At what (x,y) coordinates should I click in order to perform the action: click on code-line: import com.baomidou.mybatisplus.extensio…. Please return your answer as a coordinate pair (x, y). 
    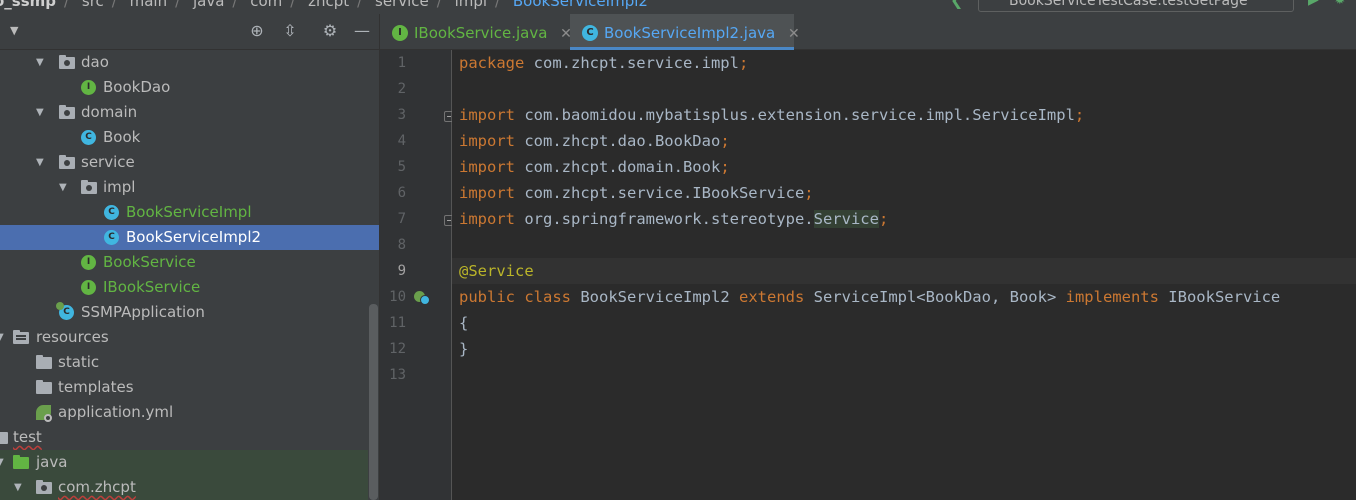
    Looking at the image, I should click on (904, 115).